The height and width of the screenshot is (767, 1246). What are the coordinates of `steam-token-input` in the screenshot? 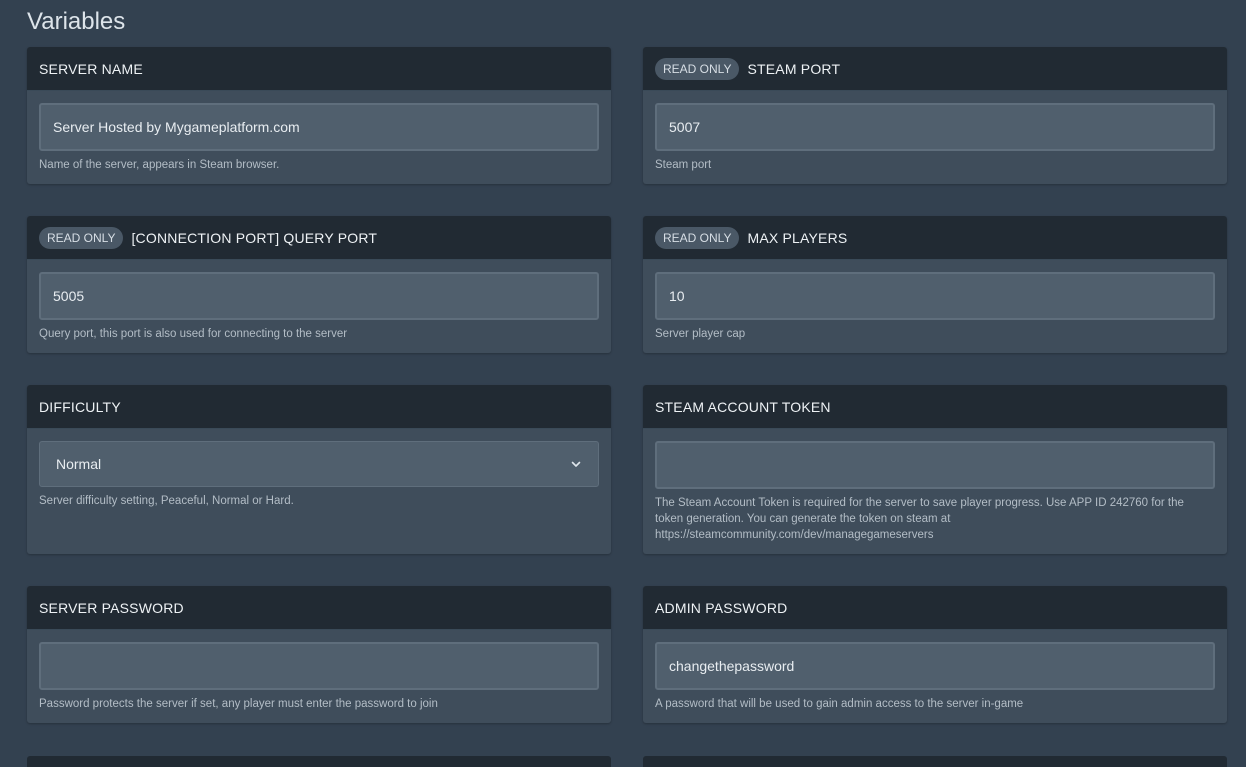 It's located at (935, 465).